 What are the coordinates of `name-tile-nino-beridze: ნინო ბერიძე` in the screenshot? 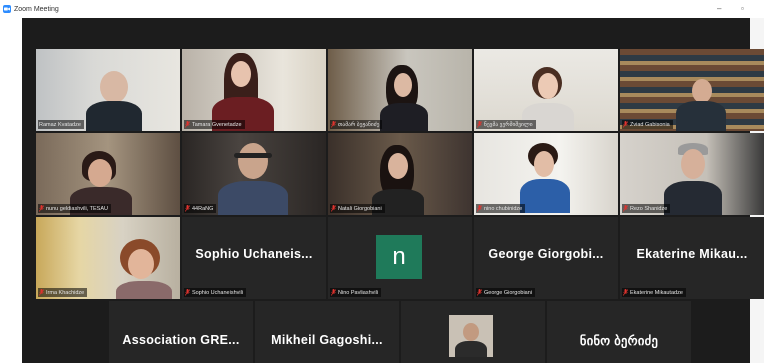 It's located at (619, 332).